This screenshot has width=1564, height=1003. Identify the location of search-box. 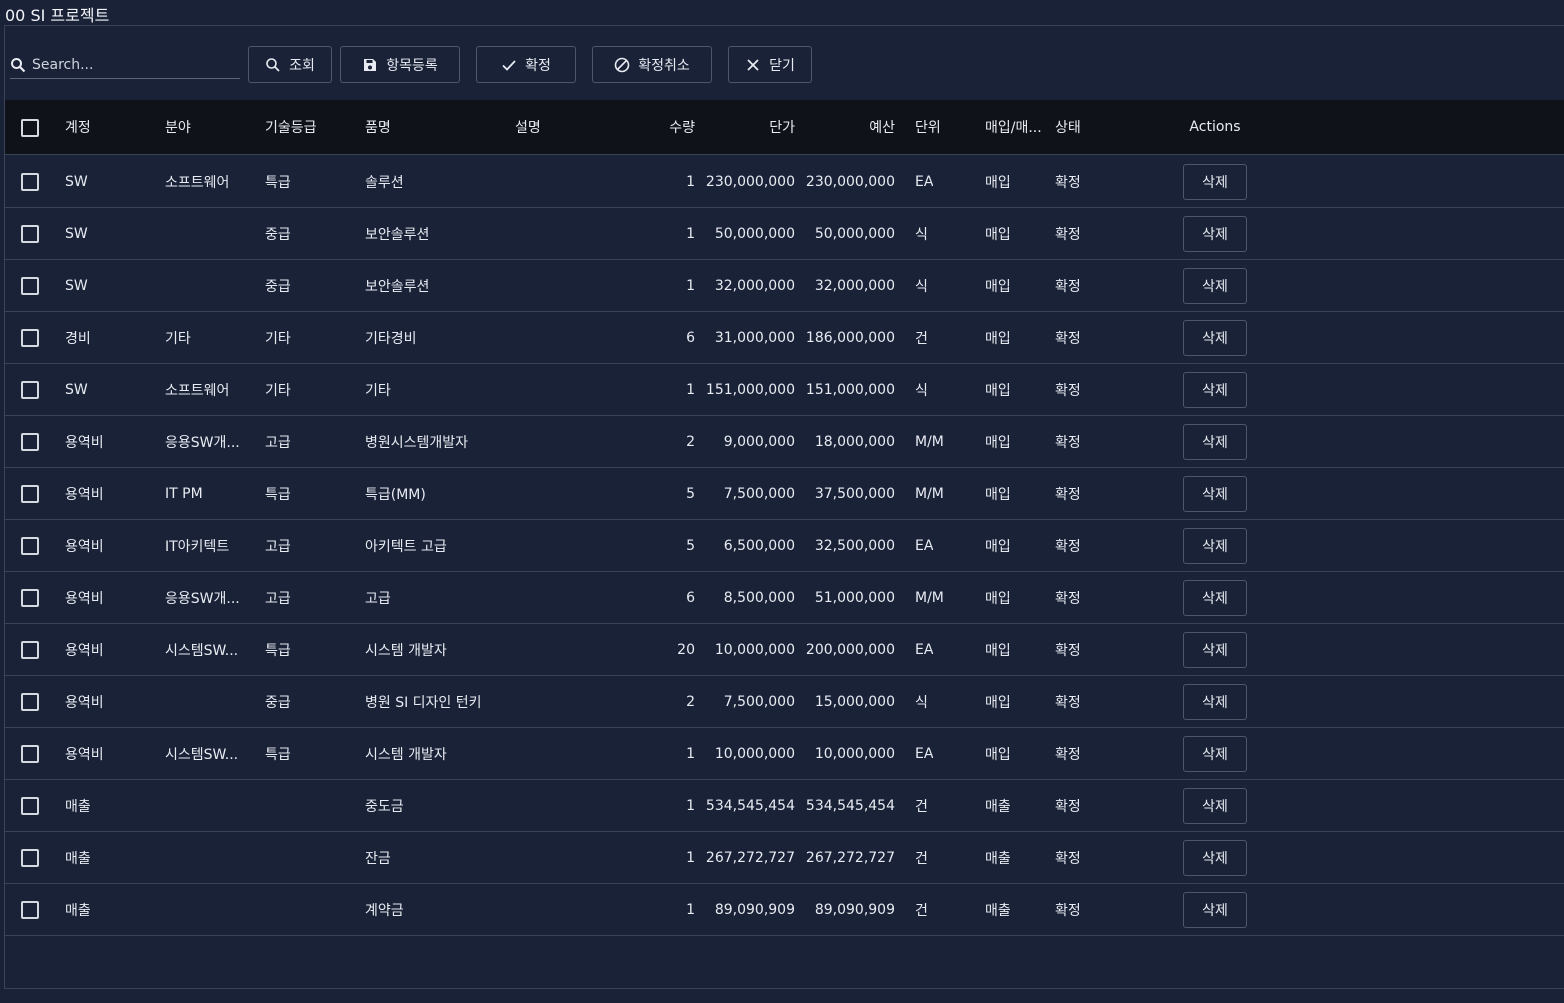
(125, 65).